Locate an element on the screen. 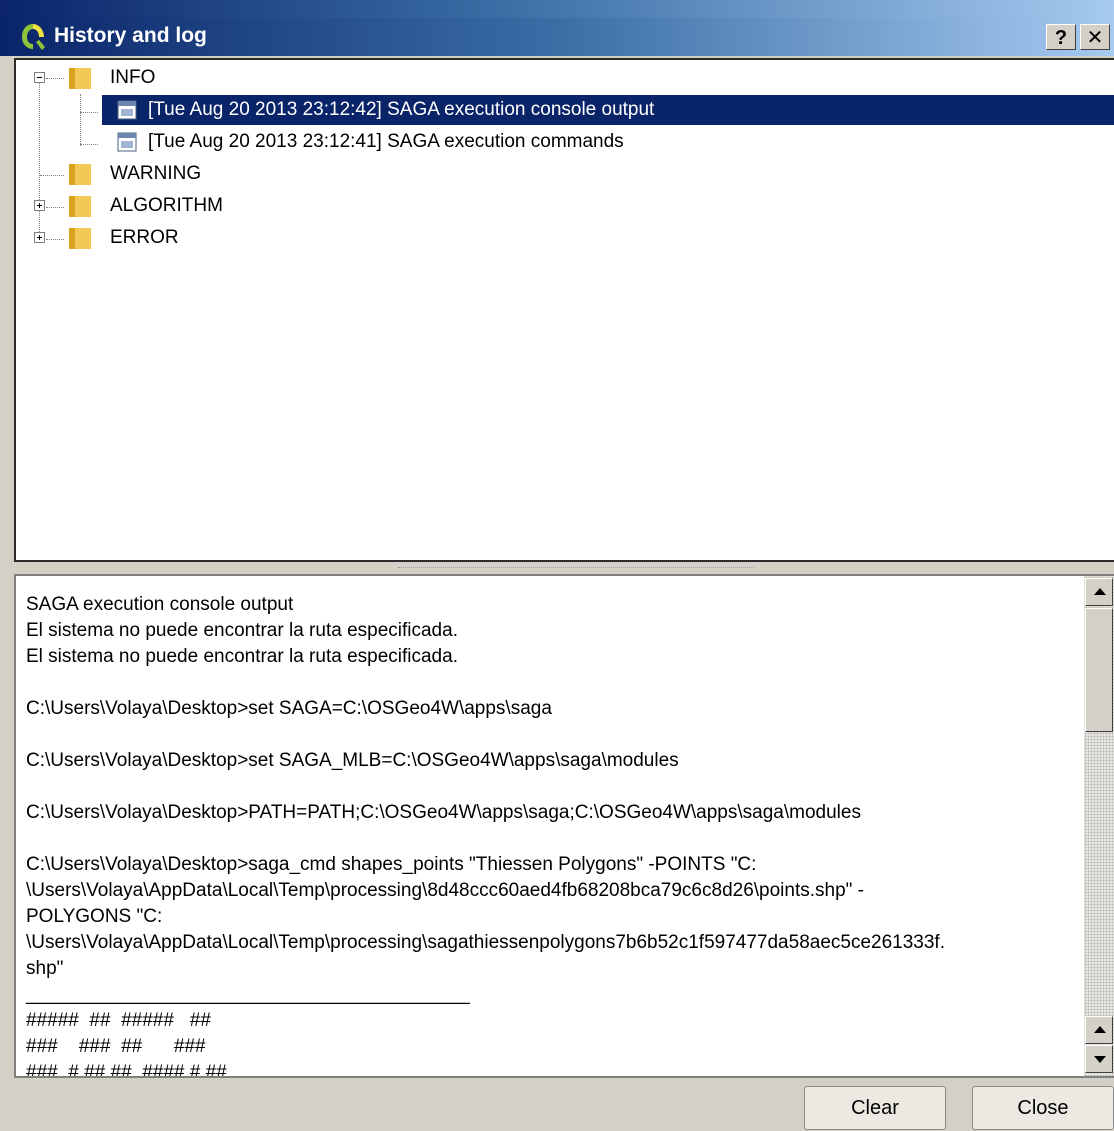 This screenshot has height=1131, width=1114. window-title: History and log is located at coordinates (130, 35).